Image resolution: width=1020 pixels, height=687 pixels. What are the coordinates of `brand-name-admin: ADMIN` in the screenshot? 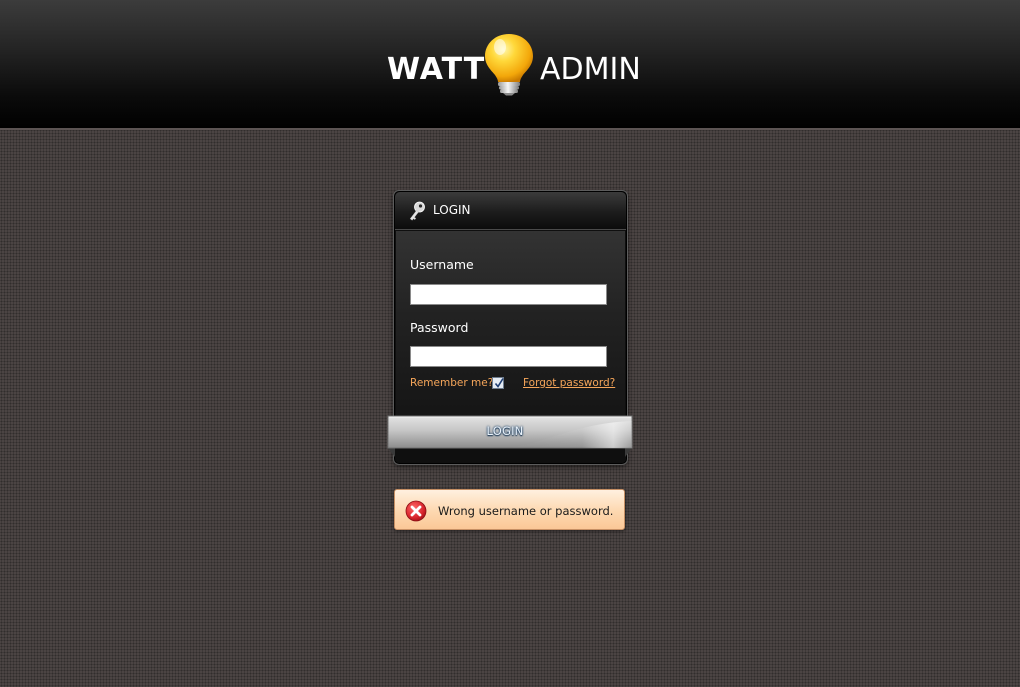 It's located at (590, 69).